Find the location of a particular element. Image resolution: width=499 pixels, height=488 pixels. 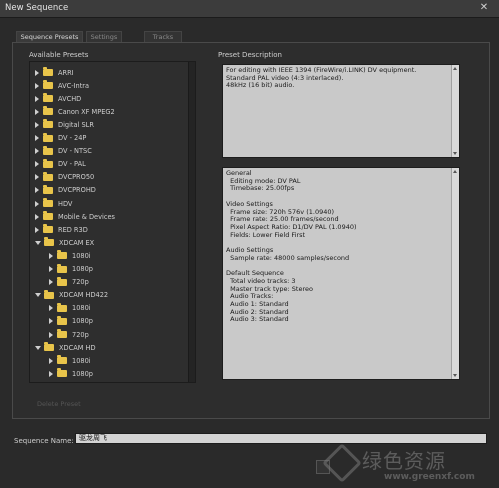

preset-item-label: Mobile & Devices is located at coordinates (86, 216).